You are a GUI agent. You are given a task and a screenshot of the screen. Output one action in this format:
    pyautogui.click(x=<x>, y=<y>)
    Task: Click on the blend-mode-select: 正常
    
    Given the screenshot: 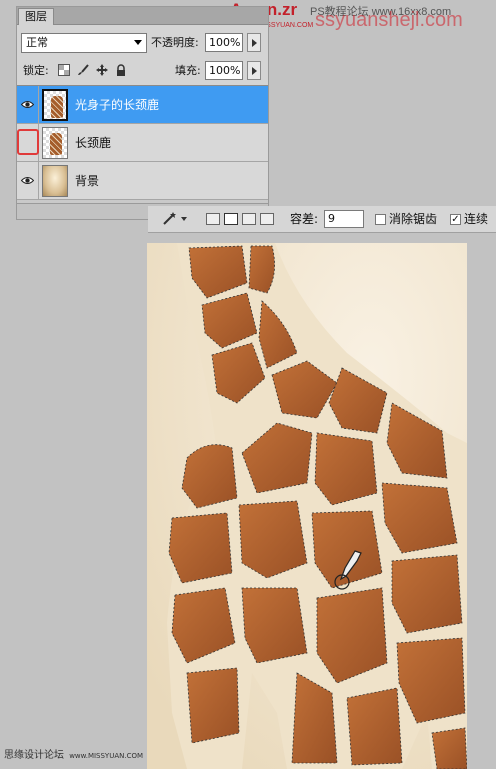 What is the action you would take?
    pyautogui.click(x=84, y=43)
    